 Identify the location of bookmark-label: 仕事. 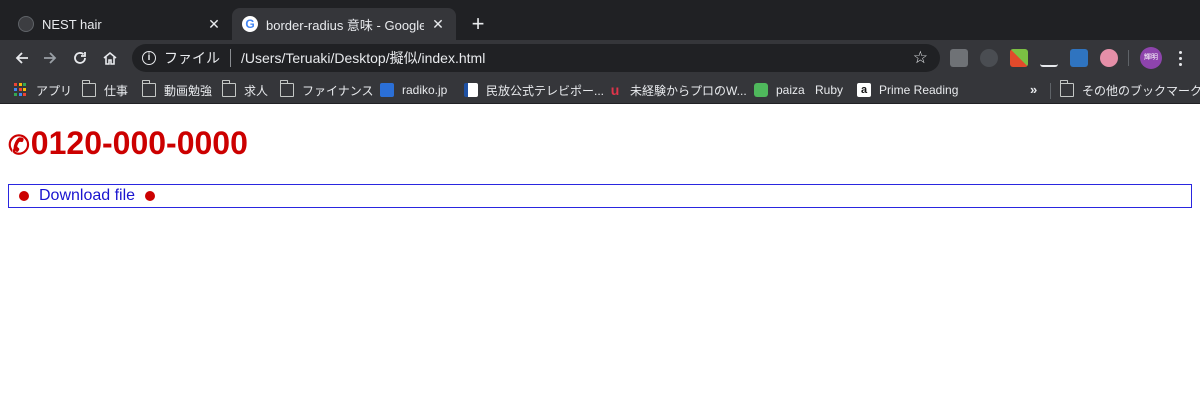
(116, 90).